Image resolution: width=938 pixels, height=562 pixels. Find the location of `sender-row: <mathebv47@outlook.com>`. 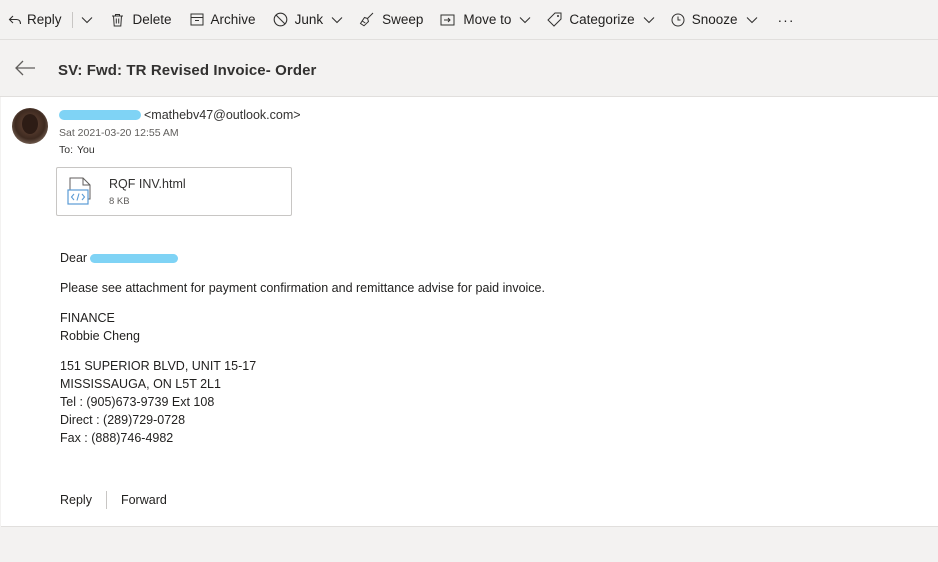

sender-row: <mathebv47@outlook.com> is located at coordinates (180, 115).